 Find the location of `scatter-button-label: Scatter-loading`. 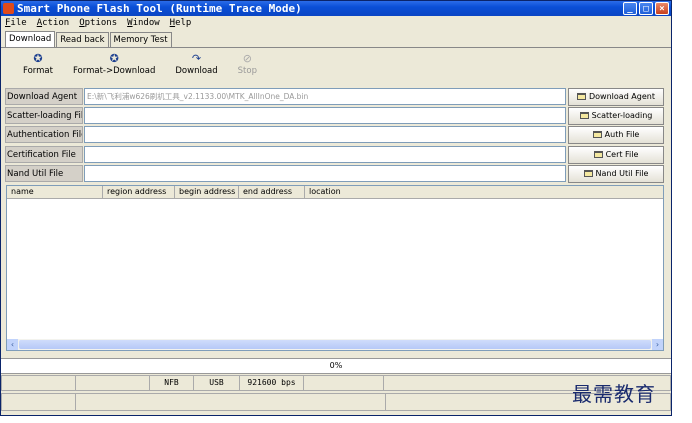

scatter-button-label: Scatter-loading is located at coordinates (622, 115).